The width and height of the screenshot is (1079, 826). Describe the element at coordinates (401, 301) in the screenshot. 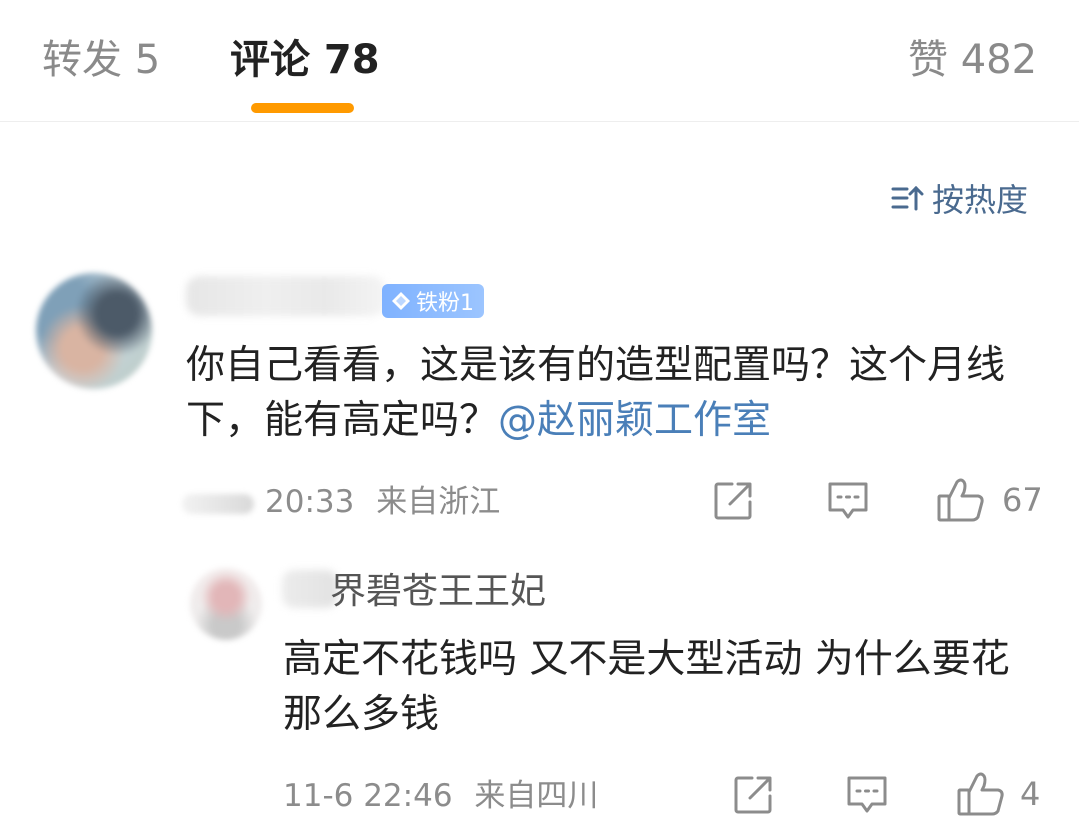

I see `diamond-icon` at that location.